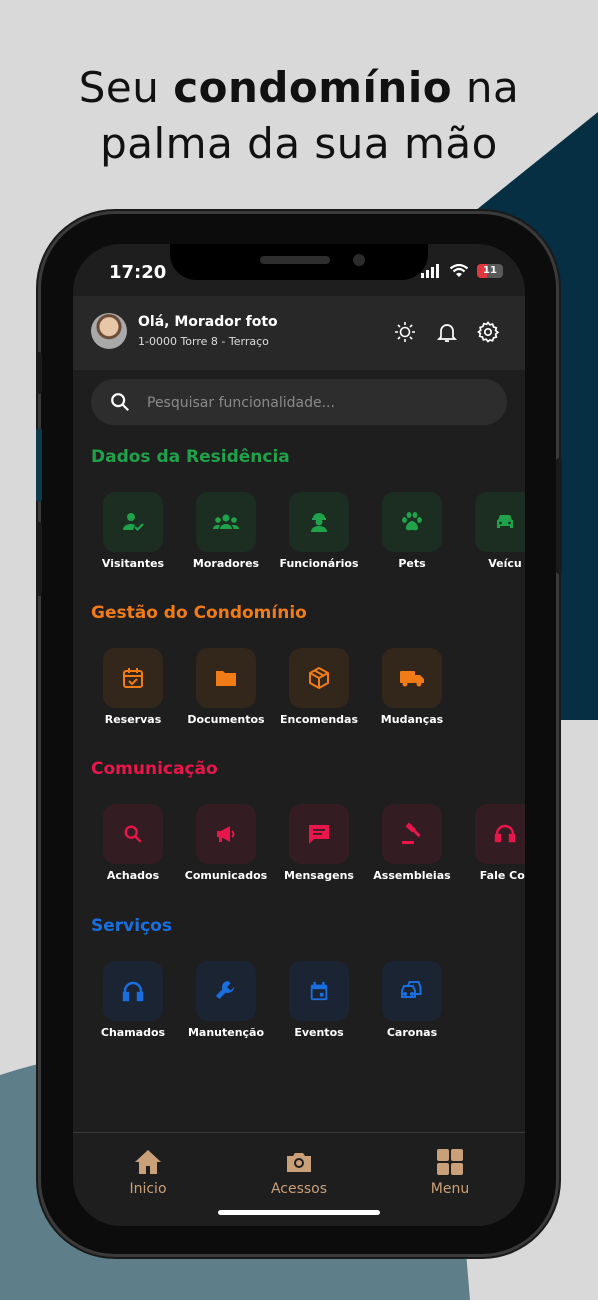 The height and width of the screenshot is (1300, 598). I want to click on tile-label: Visitantes, so click(133, 563).